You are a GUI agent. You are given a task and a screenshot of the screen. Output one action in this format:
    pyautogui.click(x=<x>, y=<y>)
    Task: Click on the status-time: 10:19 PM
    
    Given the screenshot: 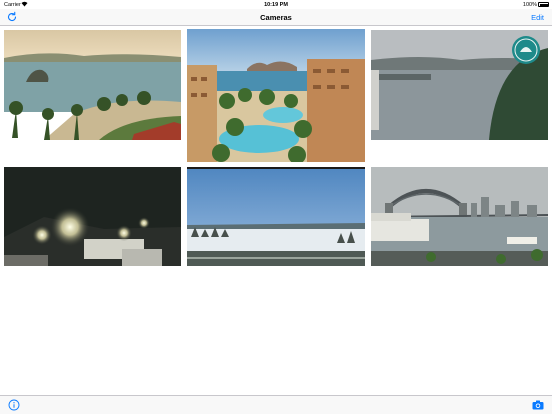 What is the action you would take?
    pyautogui.click(x=276, y=4)
    